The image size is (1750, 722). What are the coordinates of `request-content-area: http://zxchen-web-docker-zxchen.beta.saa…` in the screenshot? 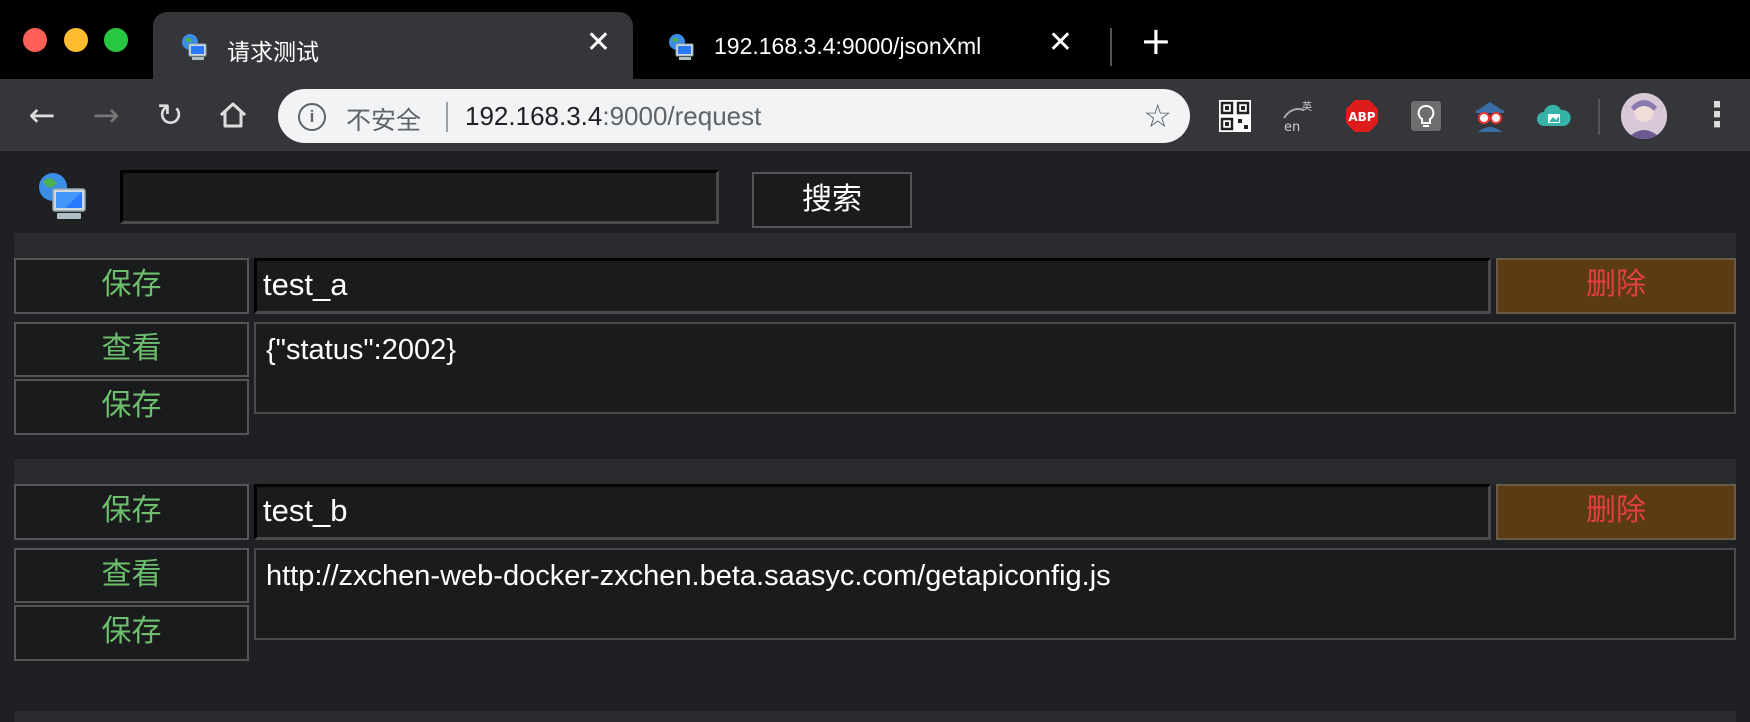 It's located at (995, 594).